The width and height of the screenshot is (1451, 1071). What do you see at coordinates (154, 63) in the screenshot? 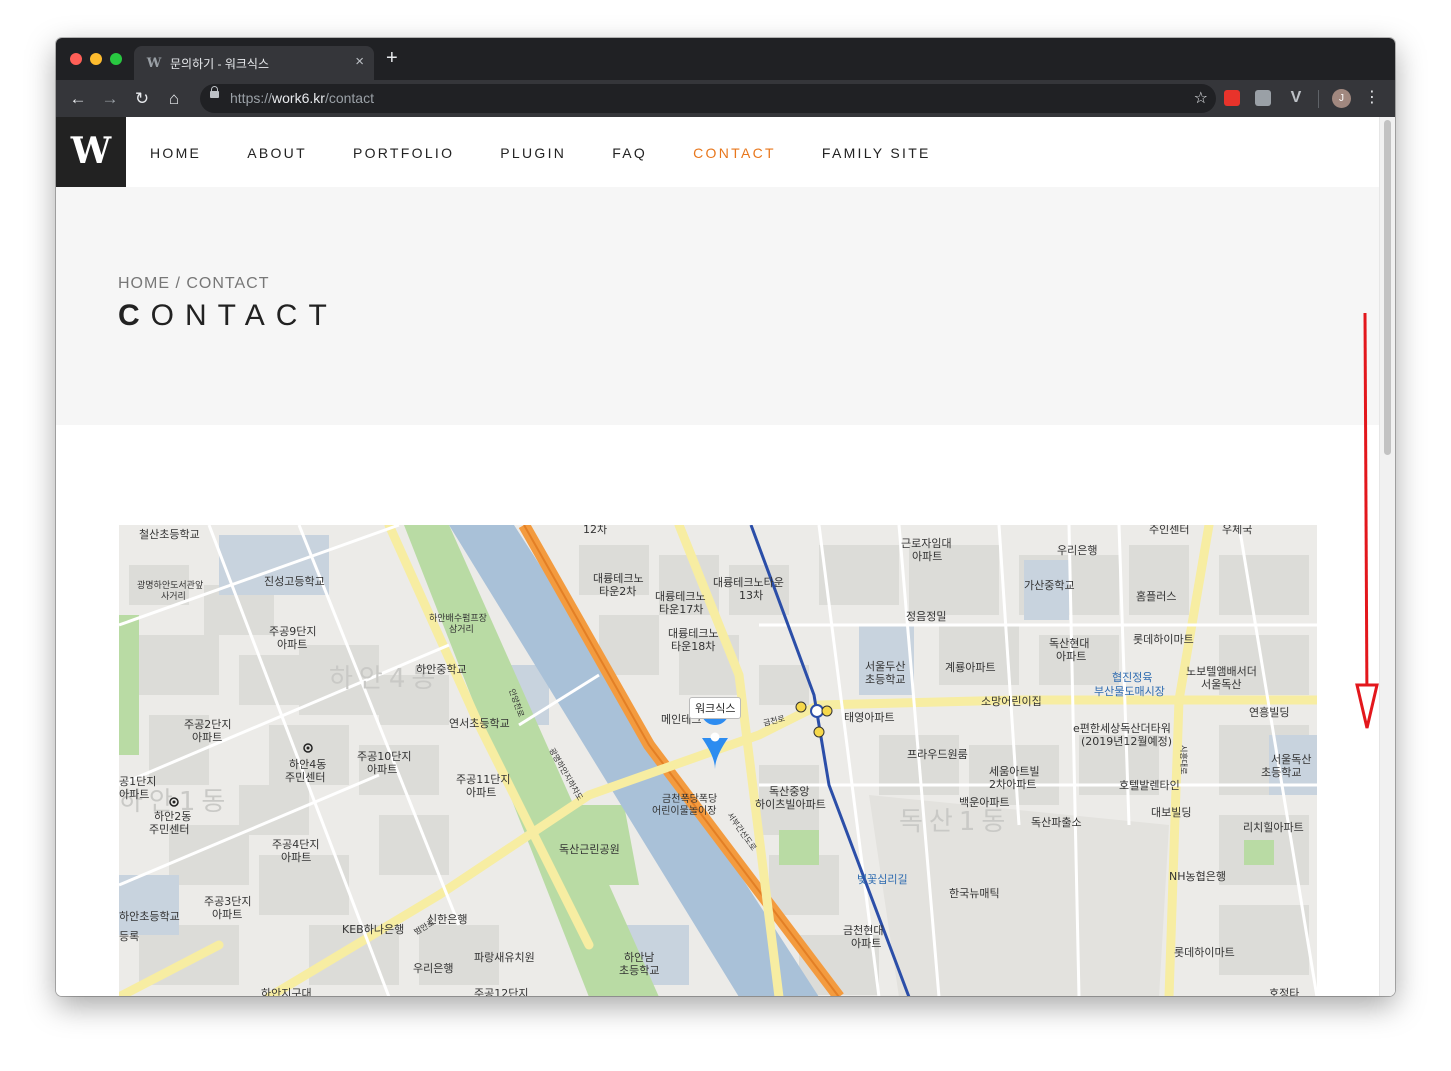
I see `tab-favicon-icon: W` at bounding box center [154, 63].